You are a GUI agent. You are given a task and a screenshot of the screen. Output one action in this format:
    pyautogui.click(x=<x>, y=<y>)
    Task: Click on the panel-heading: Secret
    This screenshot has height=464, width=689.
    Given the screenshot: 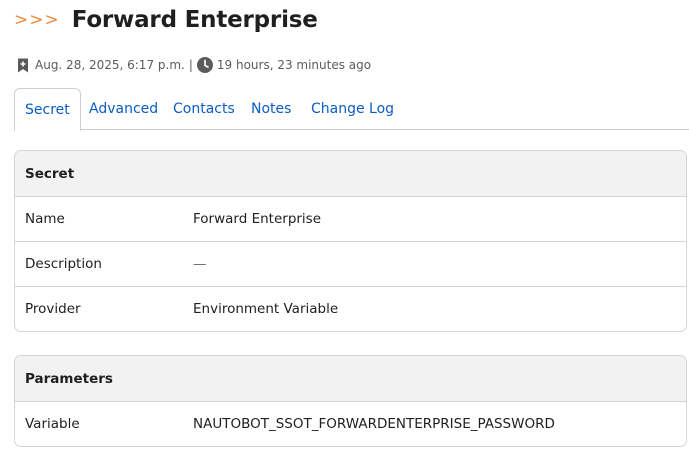 What is the action you would take?
    pyautogui.click(x=350, y=173)
    